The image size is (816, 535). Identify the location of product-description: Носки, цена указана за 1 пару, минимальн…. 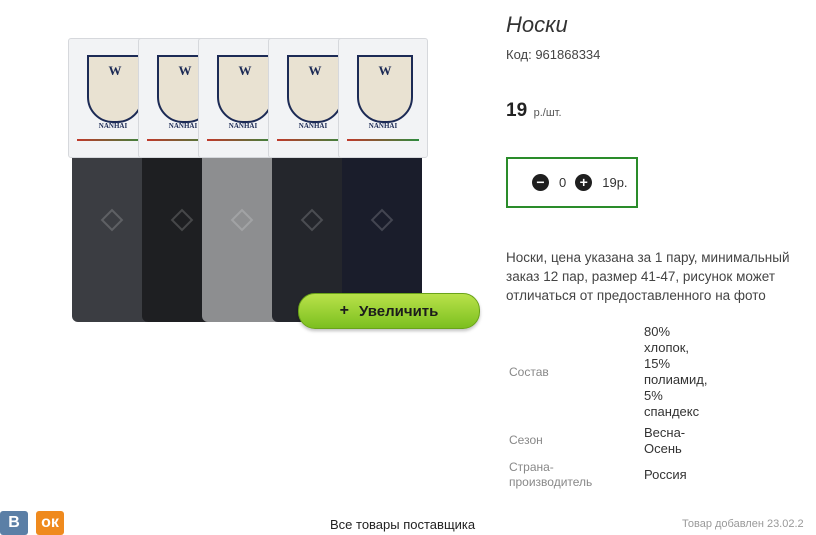
(648, 276).